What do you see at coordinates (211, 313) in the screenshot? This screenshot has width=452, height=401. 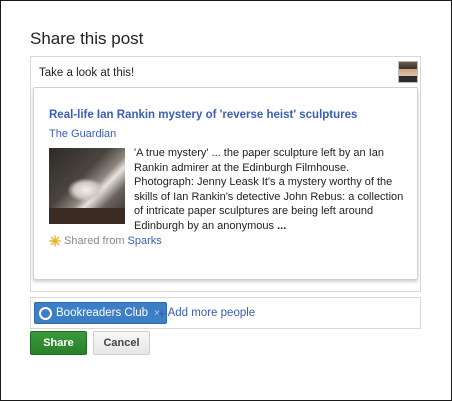 I see `add-more-people-label: Add more people` at bounding box center [211, 313].